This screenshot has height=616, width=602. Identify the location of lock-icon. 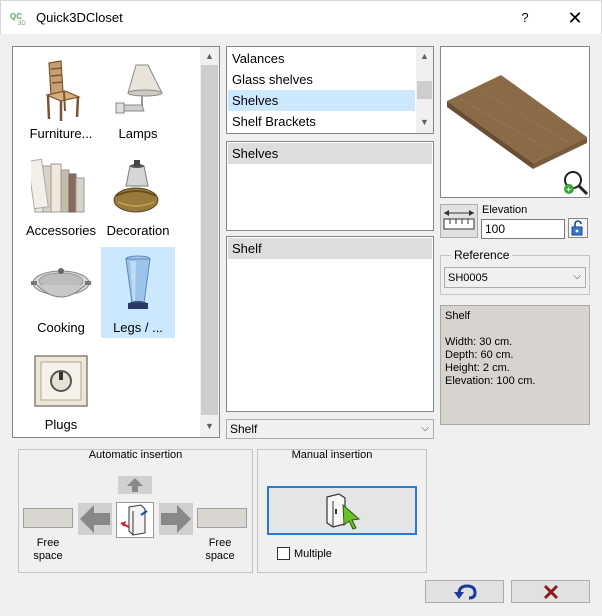
(577, 228).